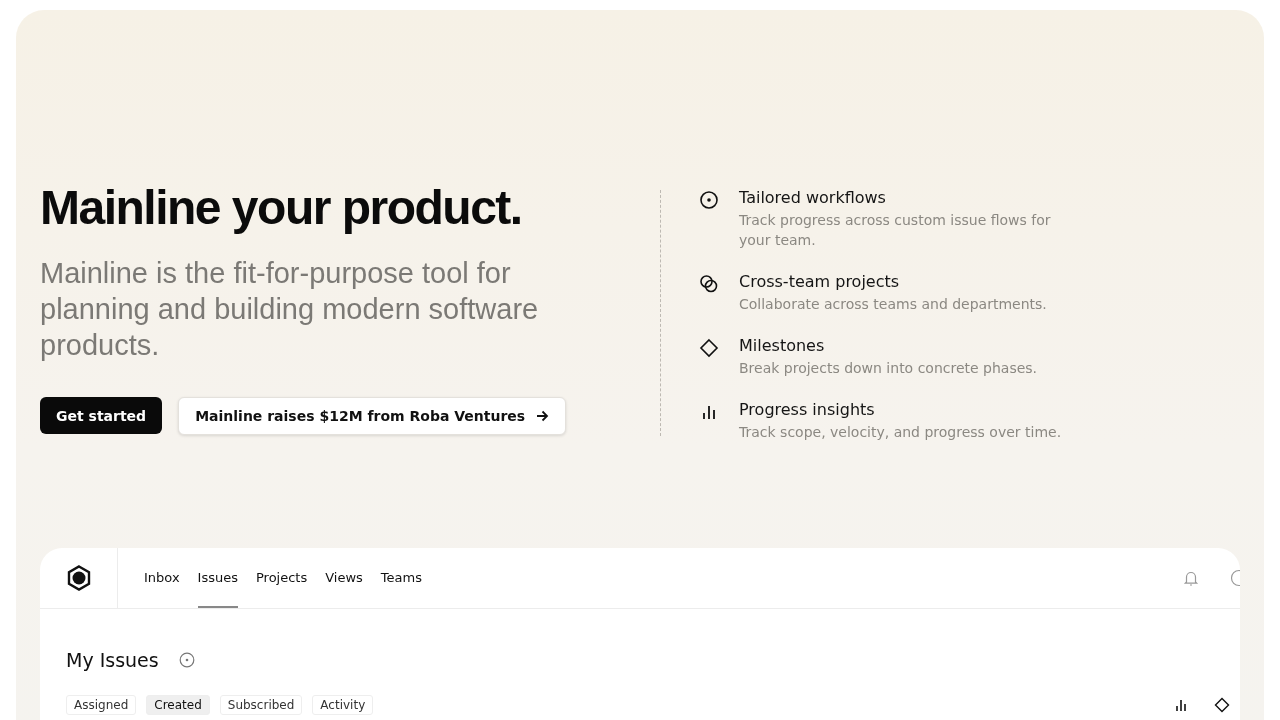 The width and height of the screenshot is (1280, 720). Describe the element at coordinates (782, 346) in the screenshot. I see `feature-title: Milestones` at that location.